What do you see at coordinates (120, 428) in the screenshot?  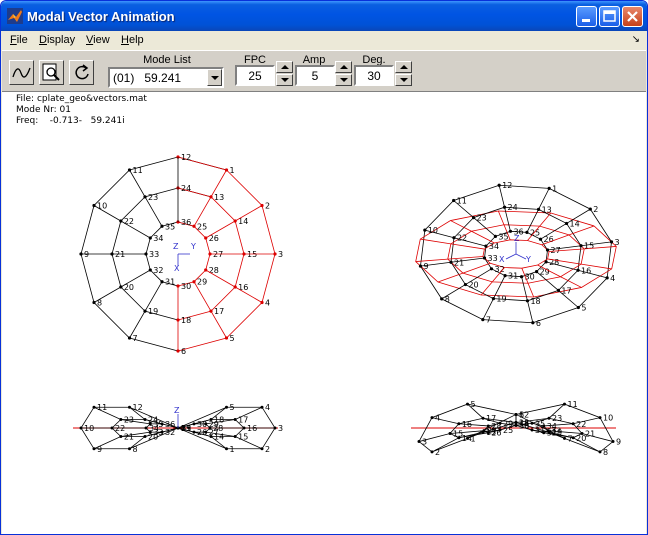 I see `front-view-node-label: 22` at bounding box center [120, 428].